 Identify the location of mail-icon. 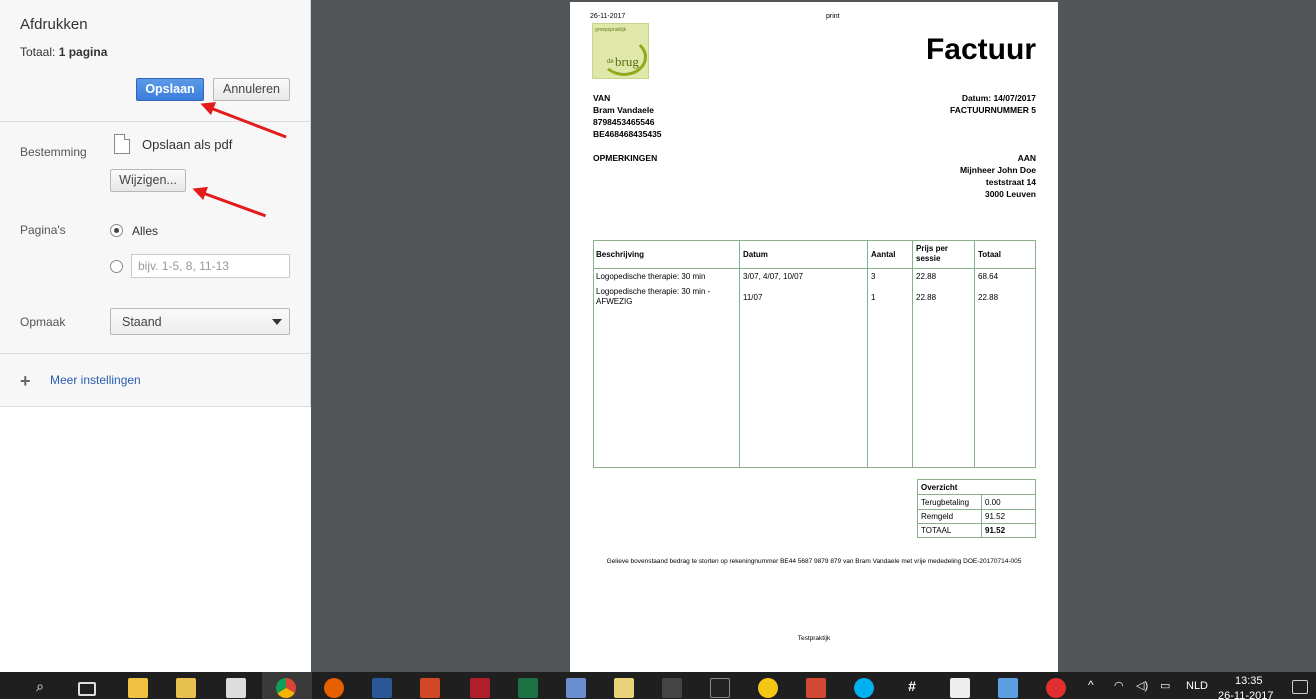
(960, 688).